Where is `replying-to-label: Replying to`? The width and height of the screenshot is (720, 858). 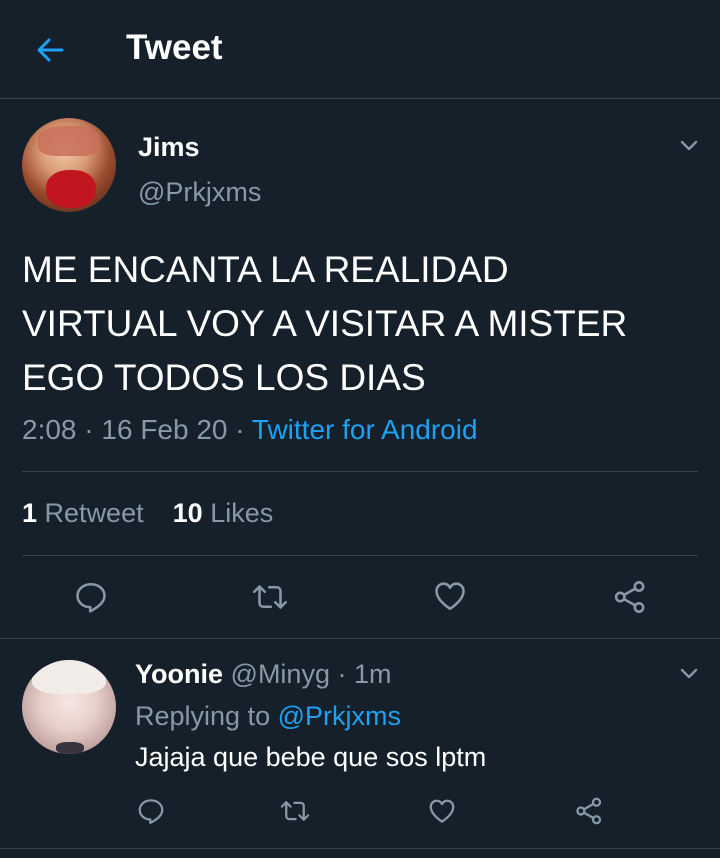
replying-to-label: Replying to is located at coordinates (203, 716).